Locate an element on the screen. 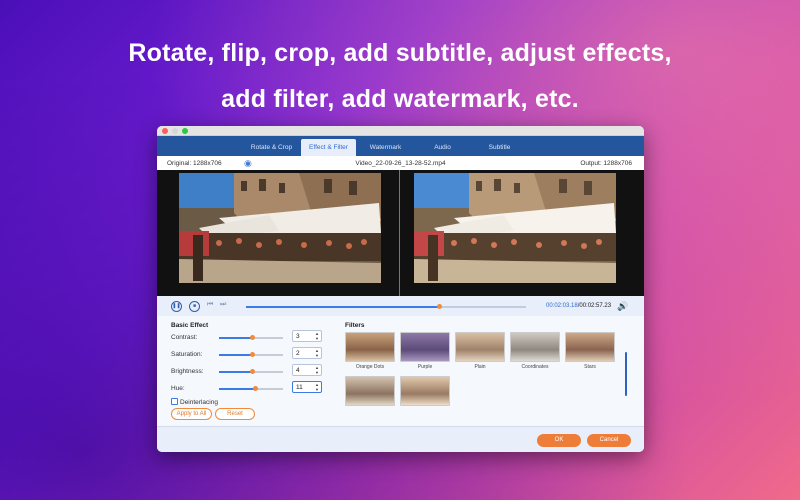 The image size is (800, 500). titlebar is located at coordinates (400, 131).